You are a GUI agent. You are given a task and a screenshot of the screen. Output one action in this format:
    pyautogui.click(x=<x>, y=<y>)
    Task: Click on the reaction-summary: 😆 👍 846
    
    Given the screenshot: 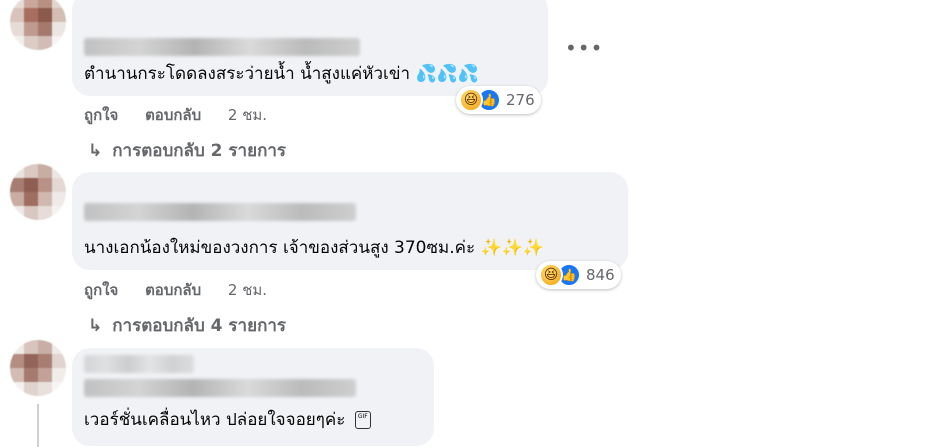 What is the action you would take?
    pyautogui.click(x=578, y=275)
    